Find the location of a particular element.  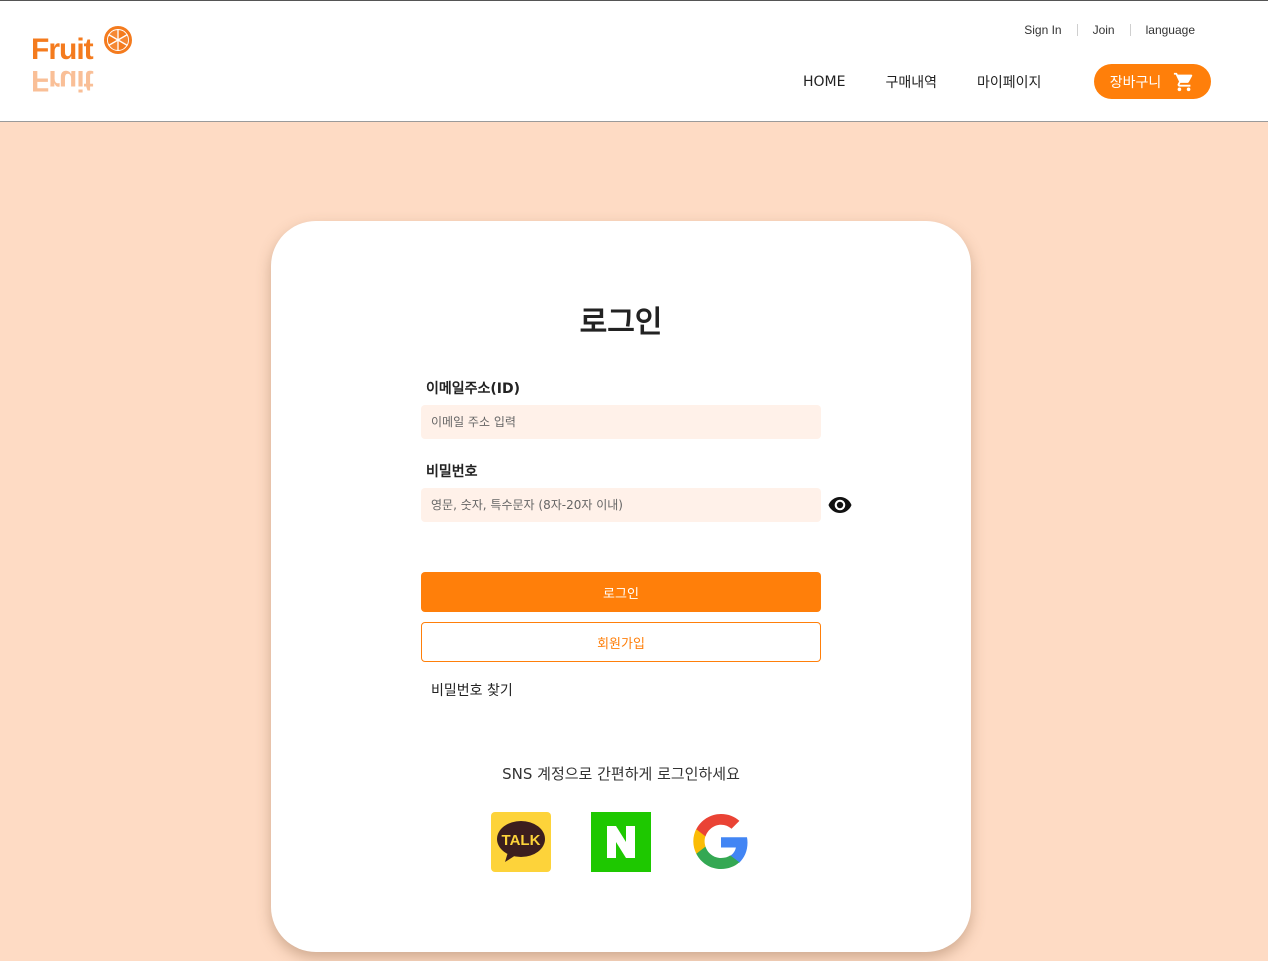

sns-login-text: SNS 계정으로 간편하게 로그인하세요 is located at coordinates (621, 774).